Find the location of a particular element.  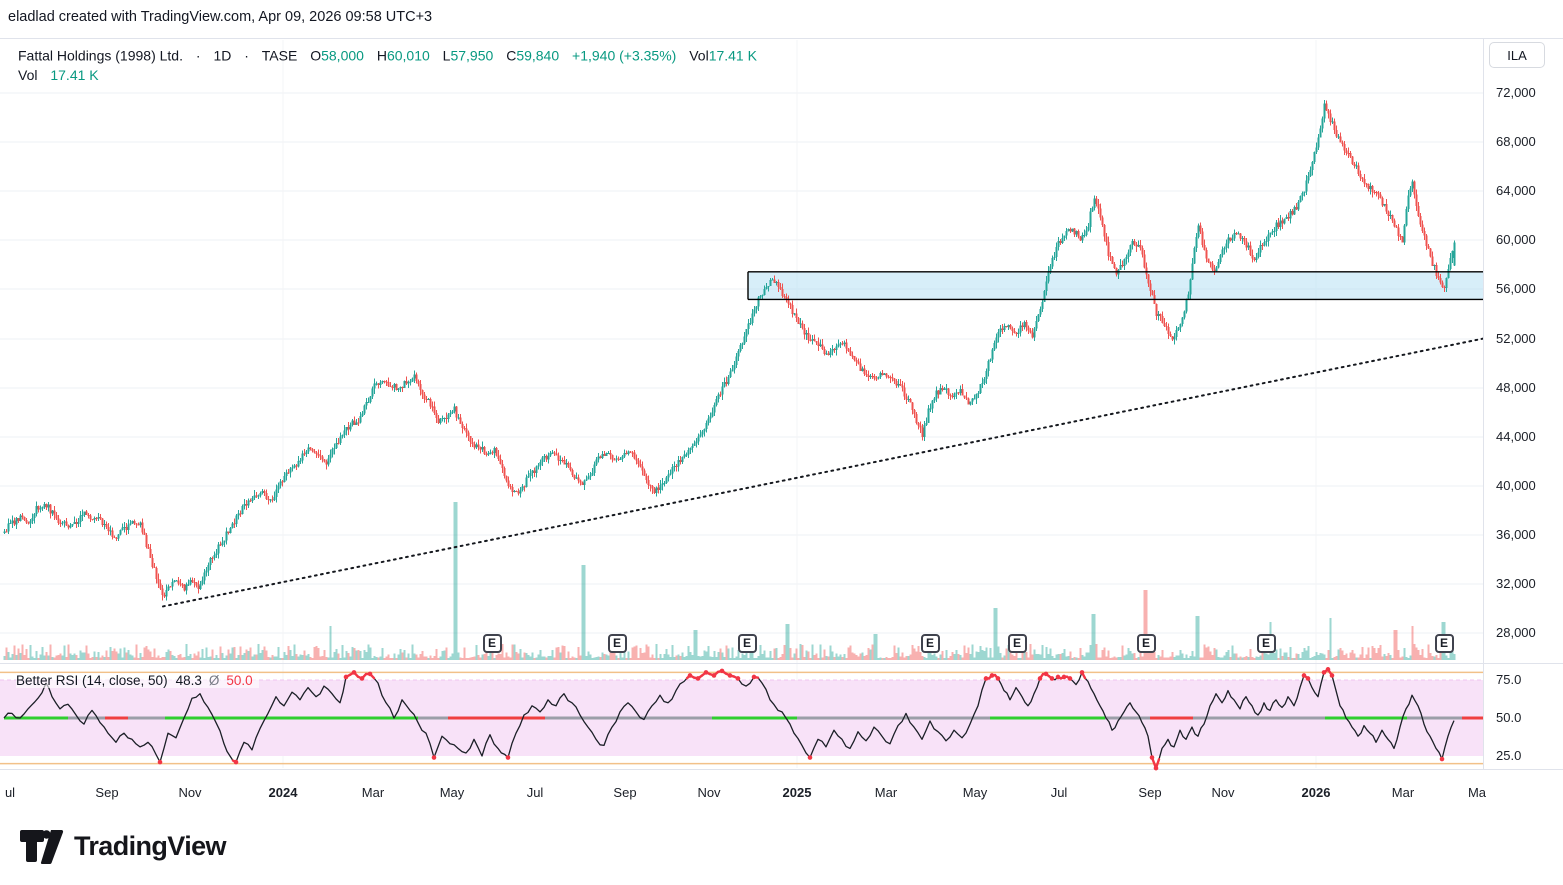

exchange-label: TASE is located at coordinates (279, 55).